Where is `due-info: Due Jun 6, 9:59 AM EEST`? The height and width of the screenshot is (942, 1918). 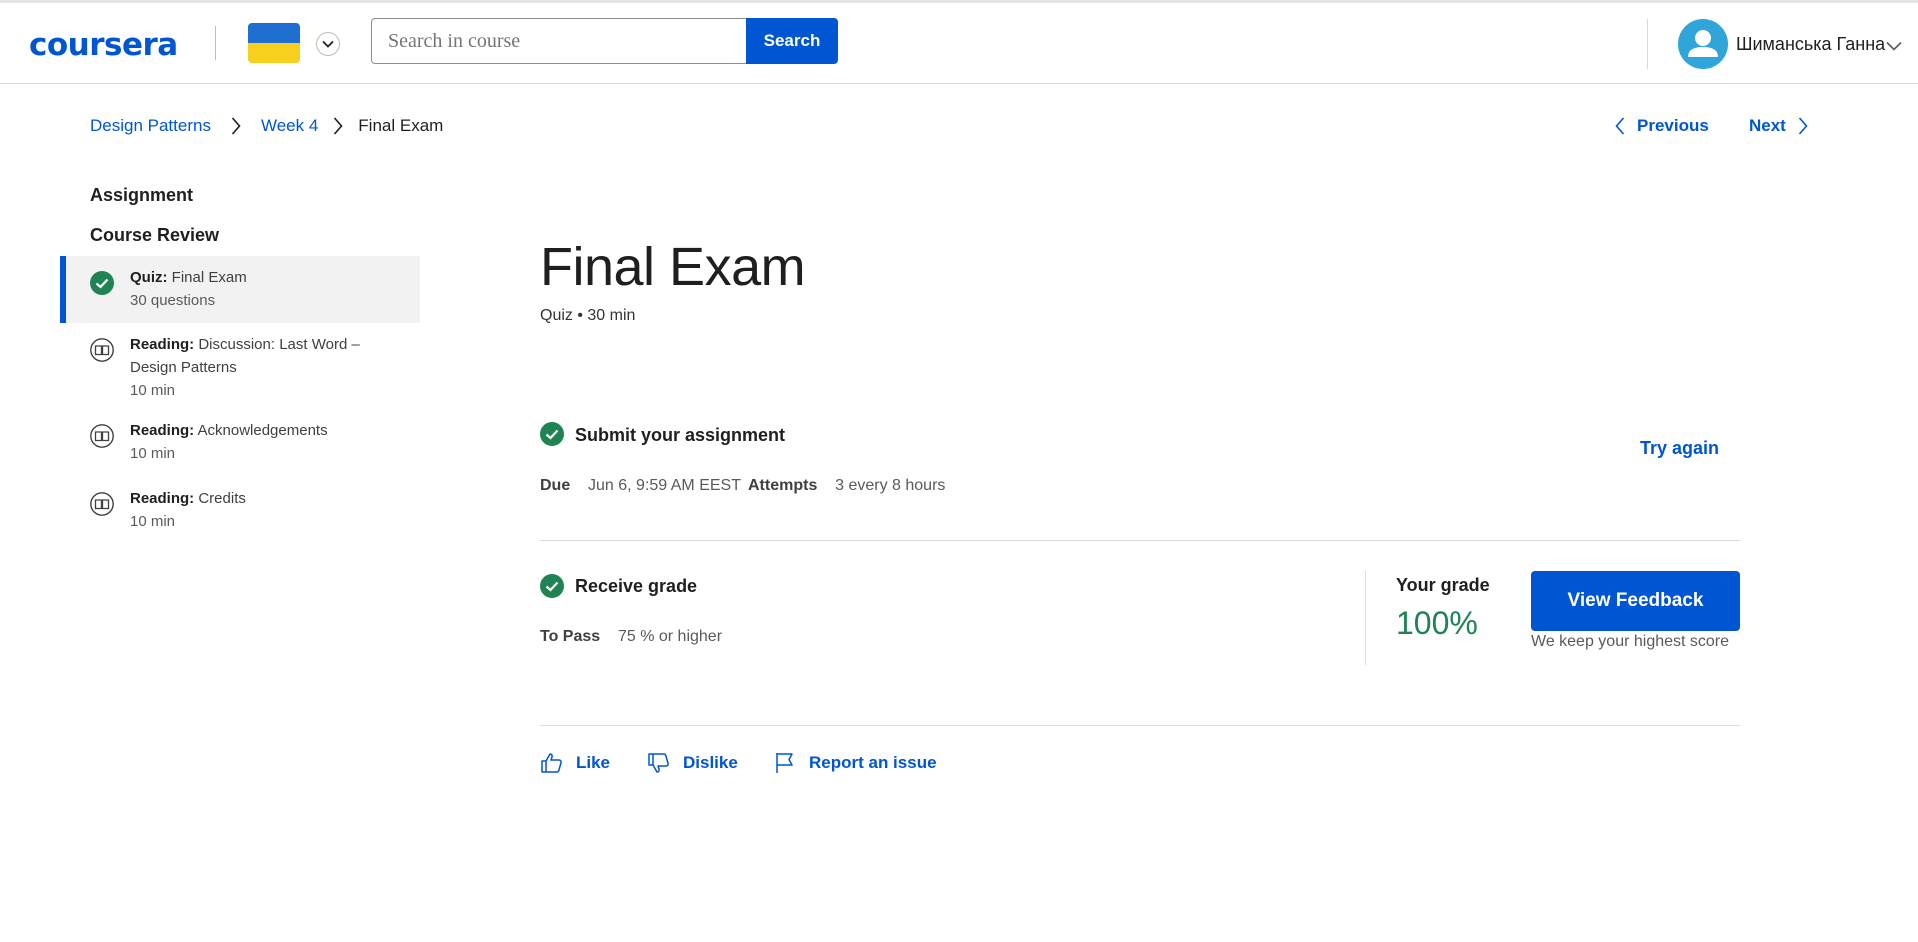 due-info: Due Jun 6, 9:59 AM EEST is located at coordinates (640, 486).